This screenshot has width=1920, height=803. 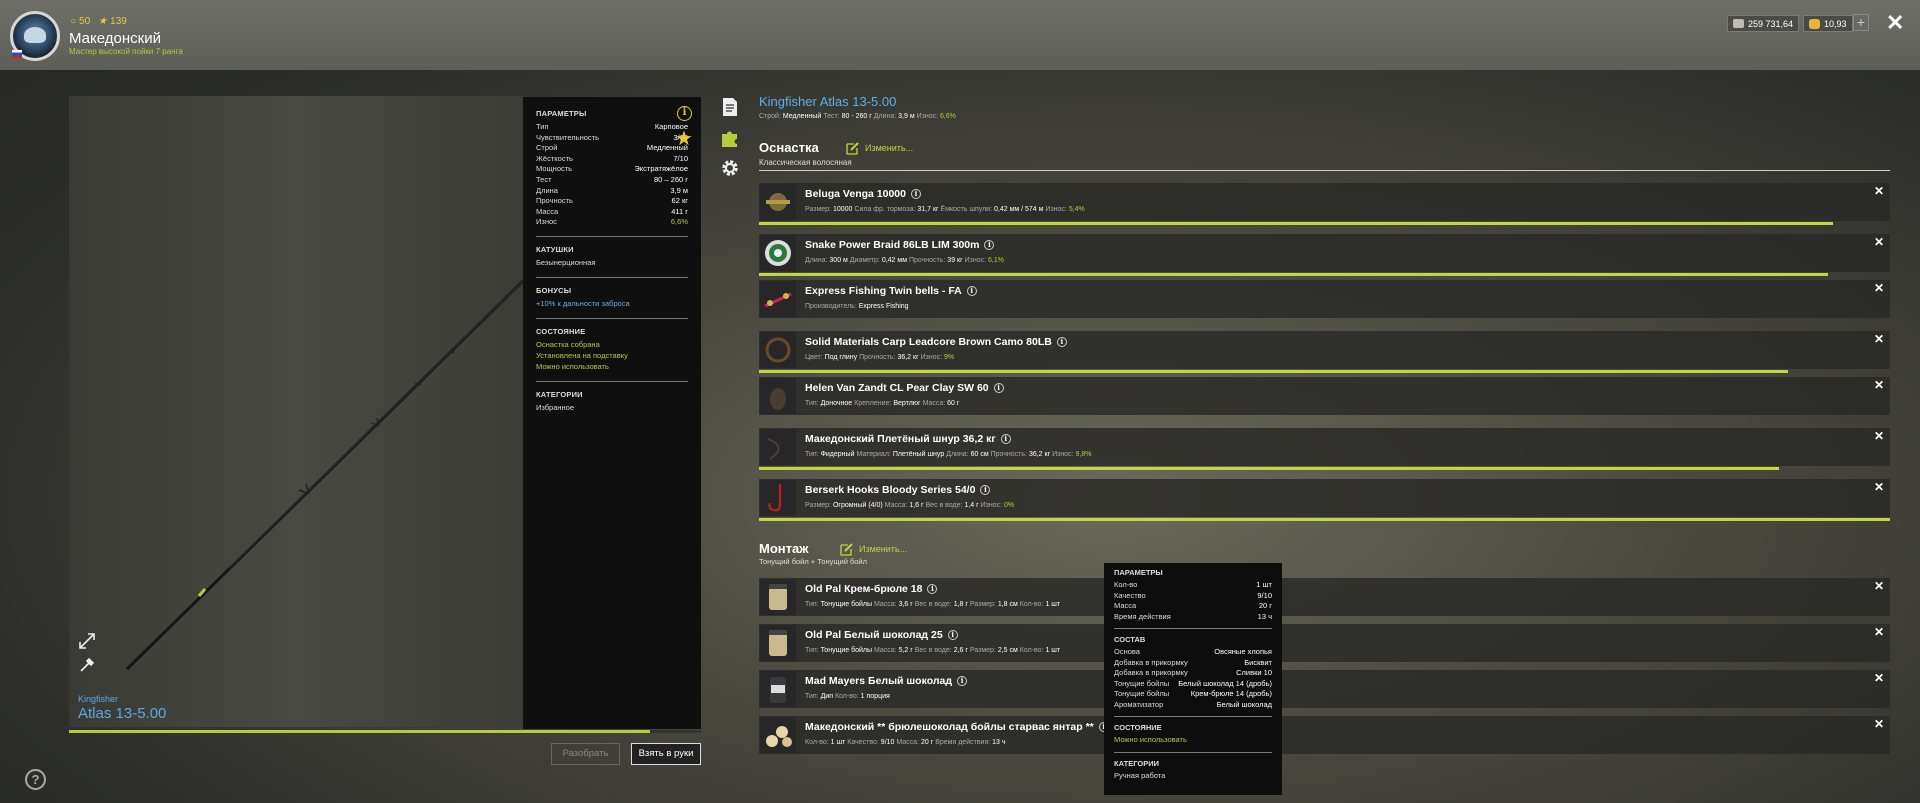 I want to click on gear-icon, so click(x=730, y=168).